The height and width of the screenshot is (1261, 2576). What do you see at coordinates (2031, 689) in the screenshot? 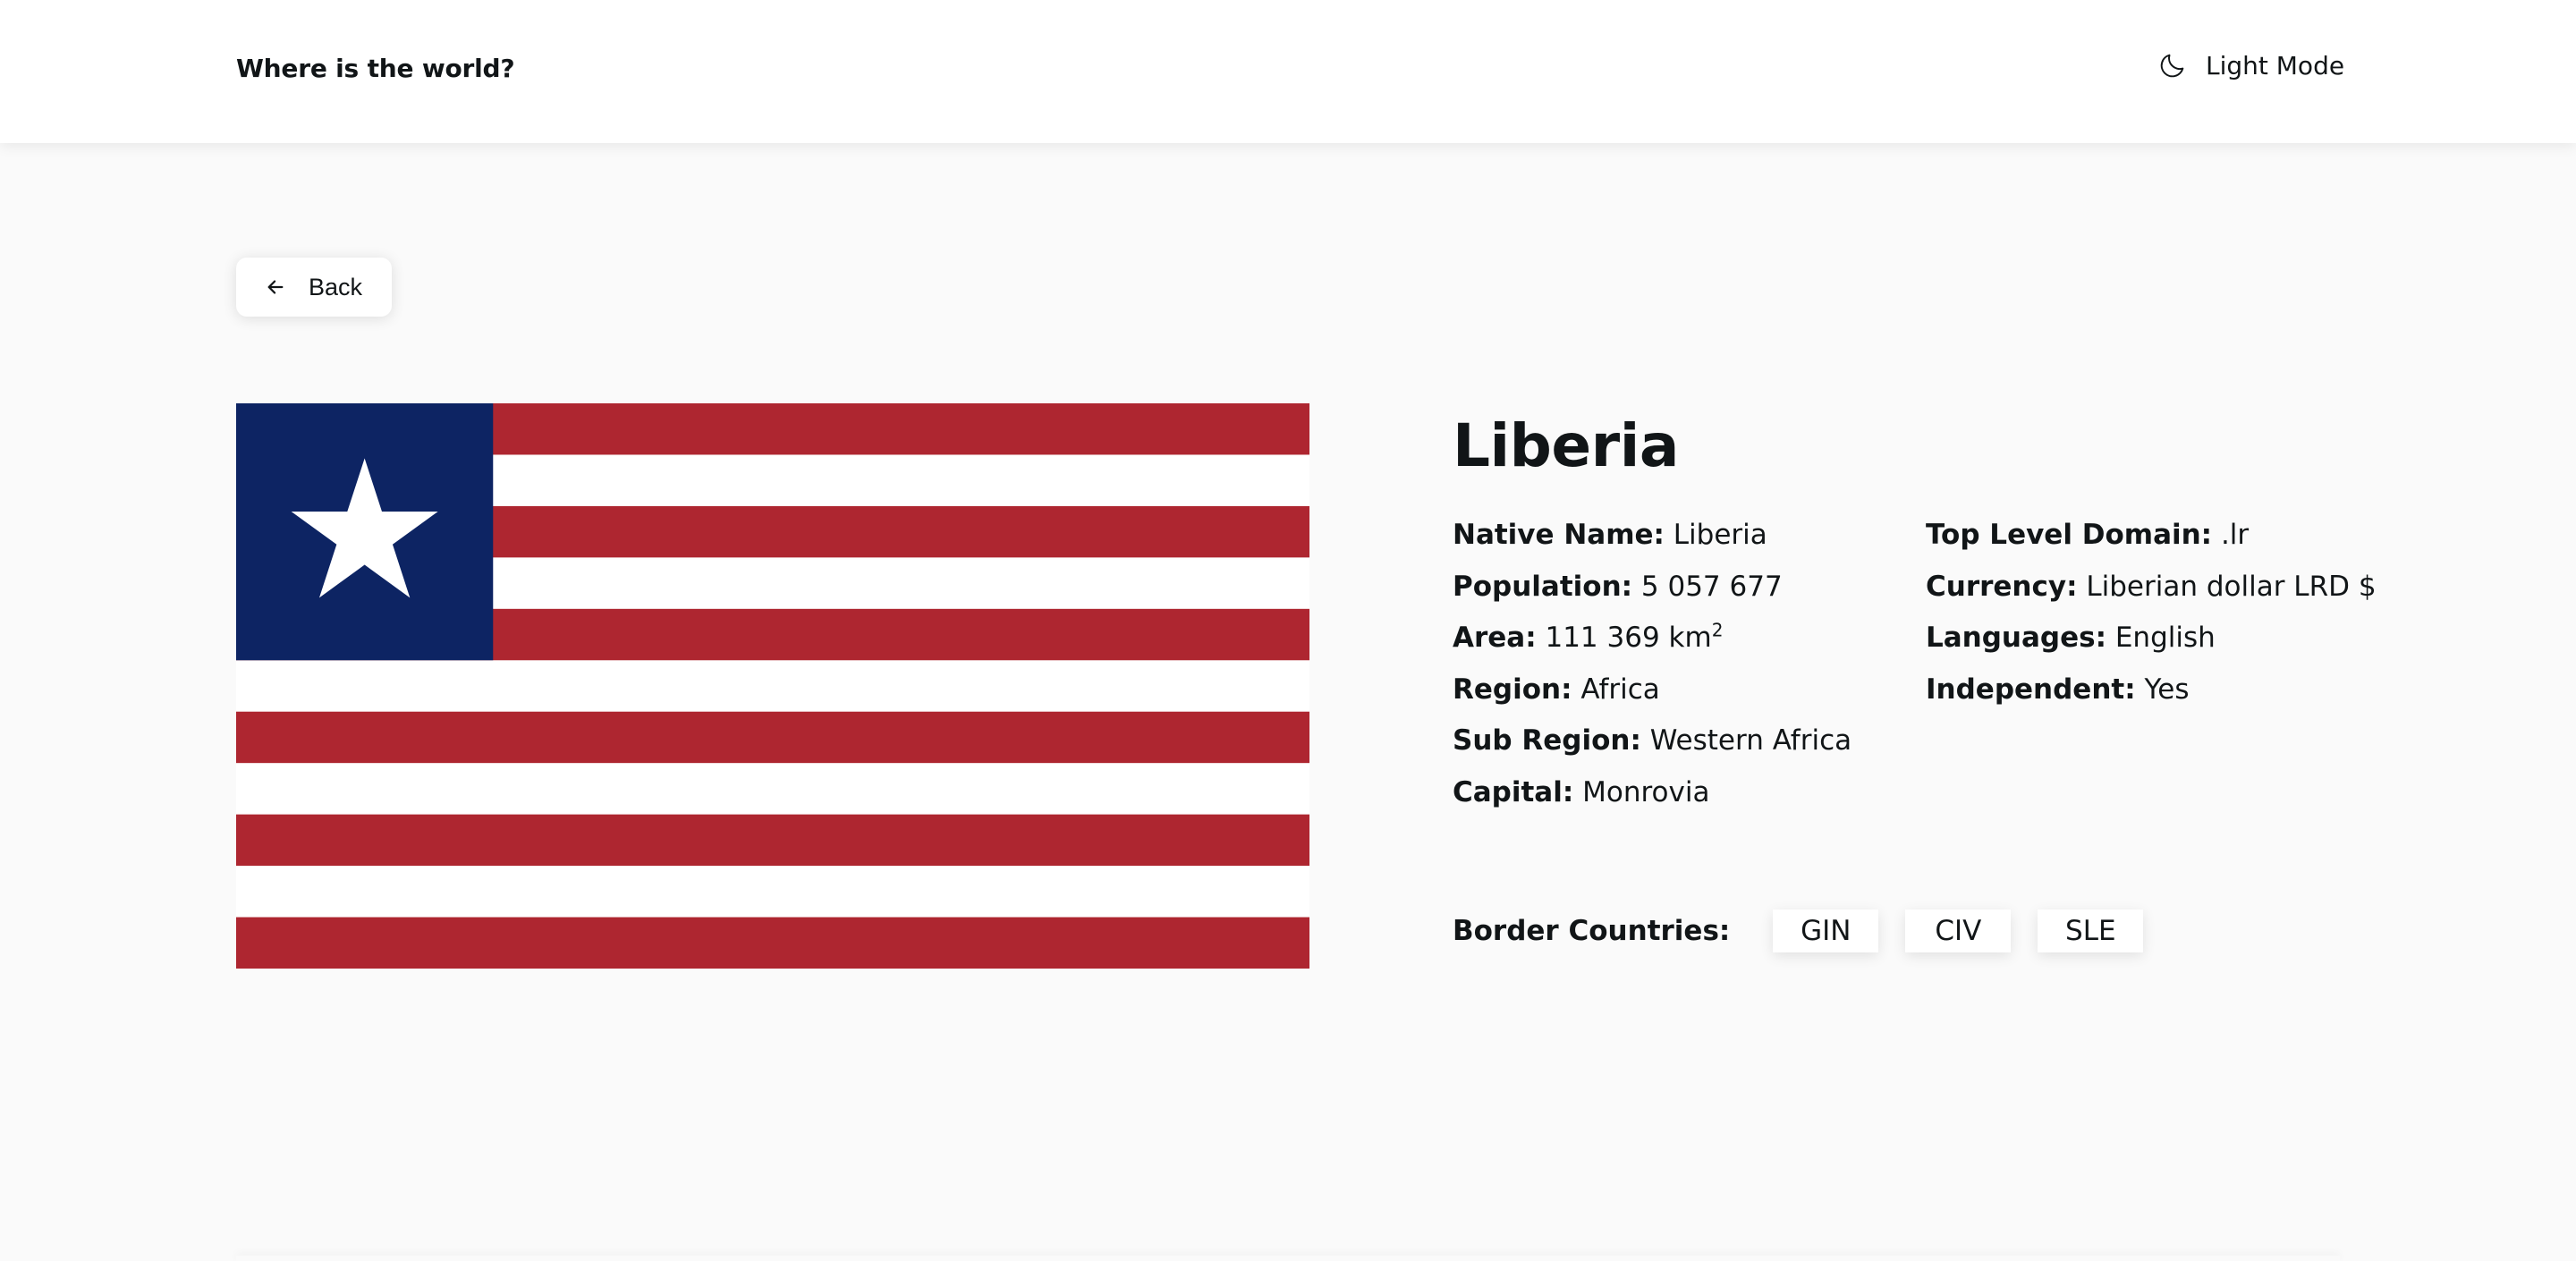
I see `detail-label: Independent:` at bounding box center [2031, 689].